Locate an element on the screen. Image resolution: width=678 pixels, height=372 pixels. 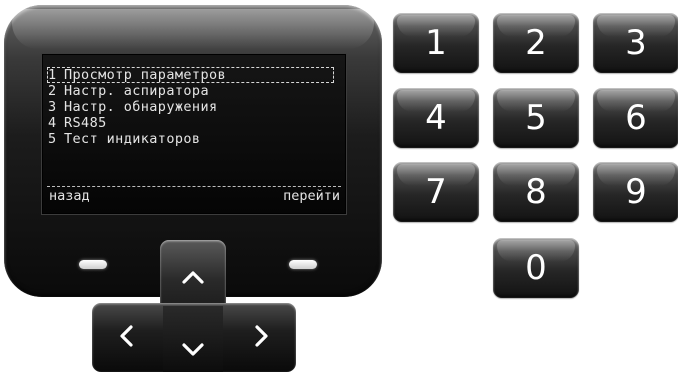
key-label: 7 is located at coordinates (436, 192).